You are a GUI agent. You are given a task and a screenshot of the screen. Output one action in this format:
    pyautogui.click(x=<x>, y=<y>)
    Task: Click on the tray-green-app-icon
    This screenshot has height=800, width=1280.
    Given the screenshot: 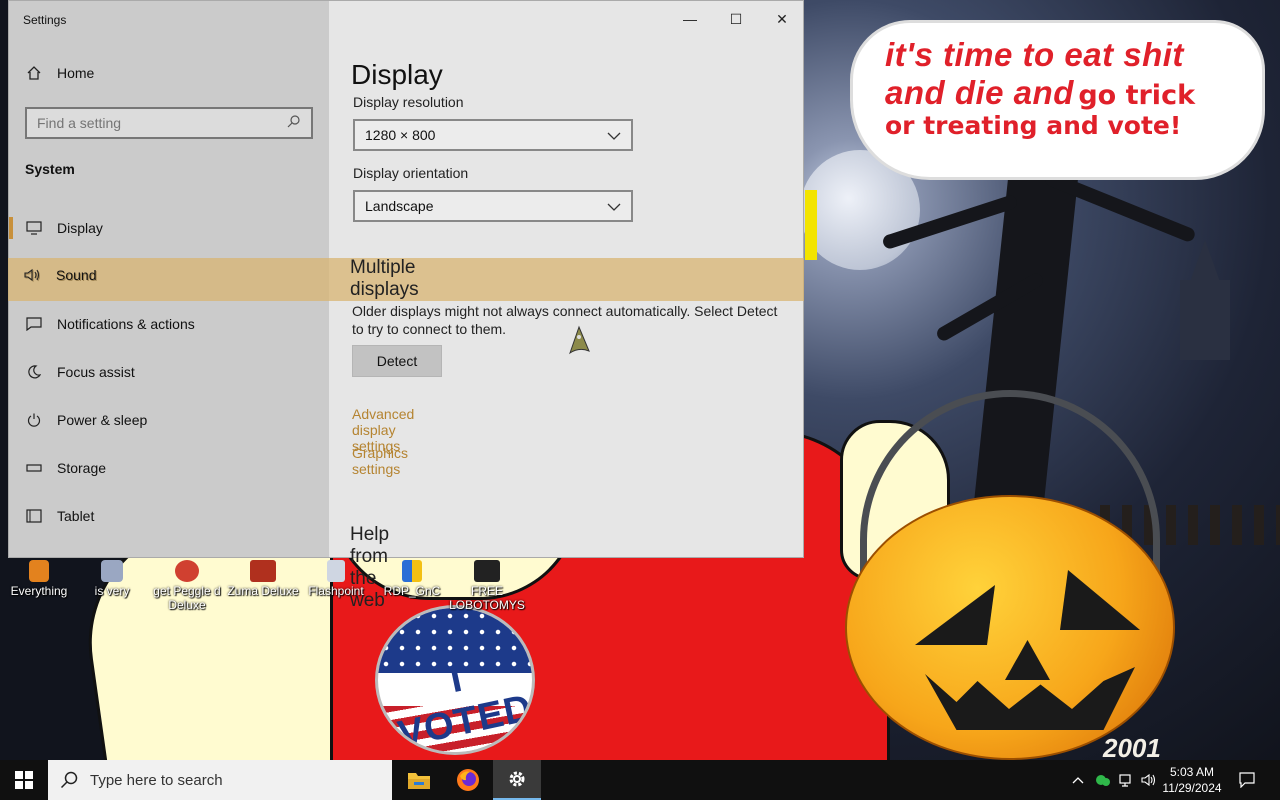 What is the action you would take?
    pyautogui.click(x=1103, y=780)
    